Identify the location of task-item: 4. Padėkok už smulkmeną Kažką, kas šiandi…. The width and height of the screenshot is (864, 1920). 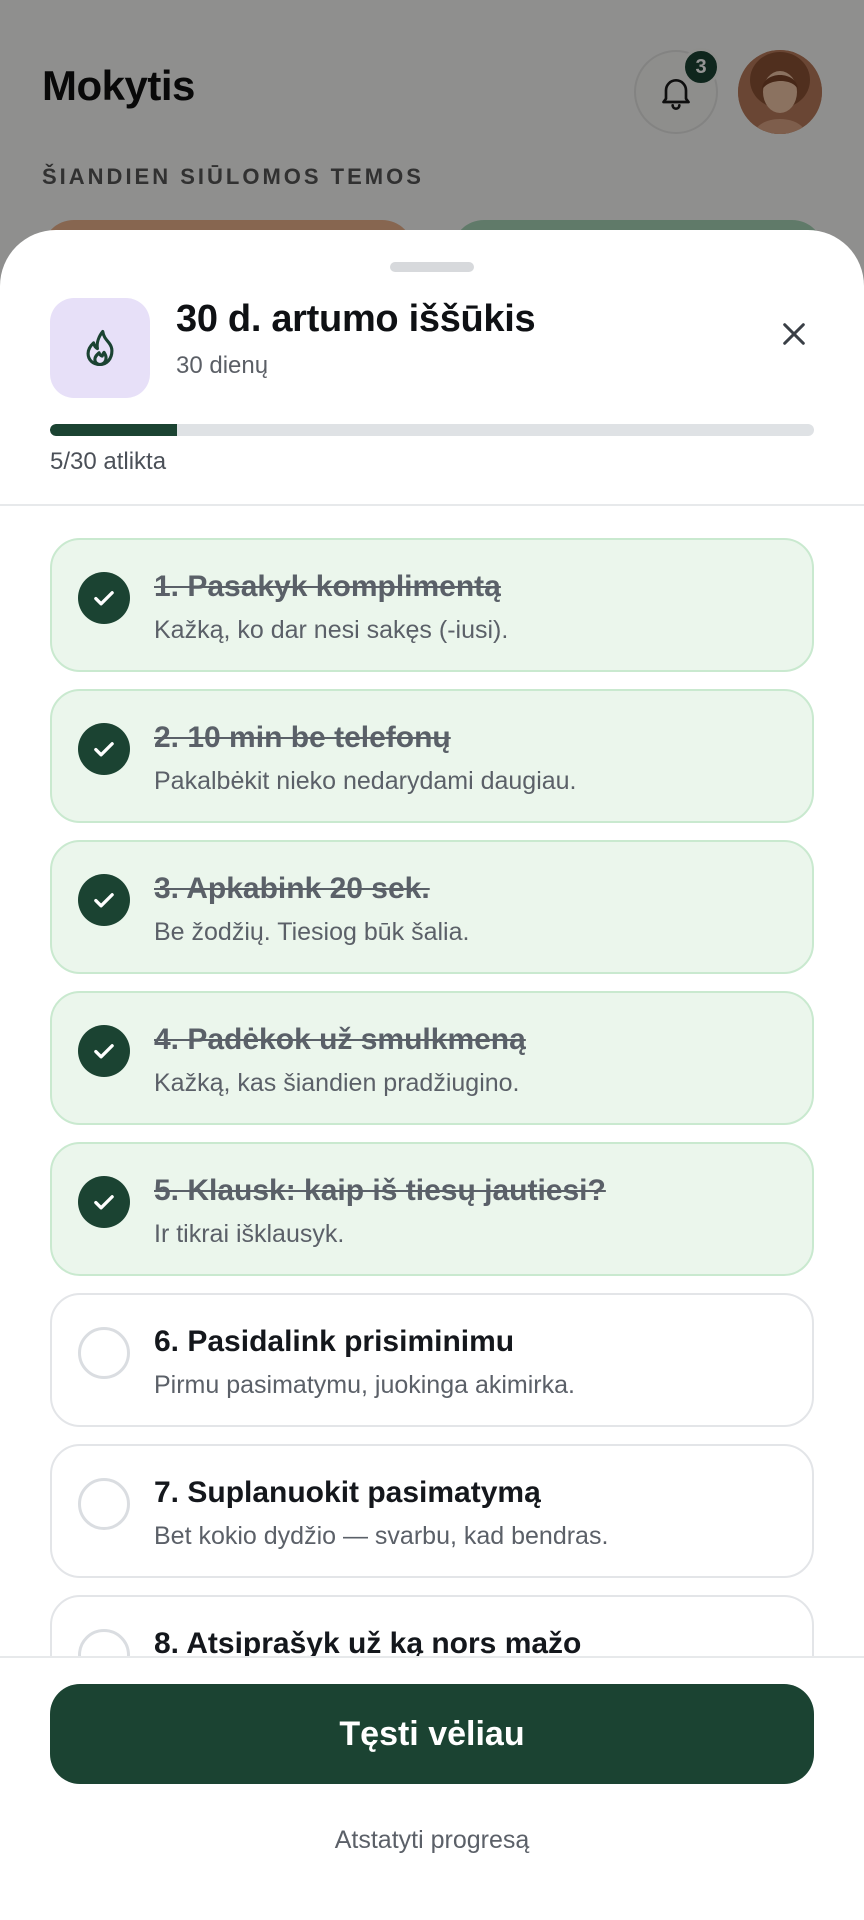
(432, 1058).